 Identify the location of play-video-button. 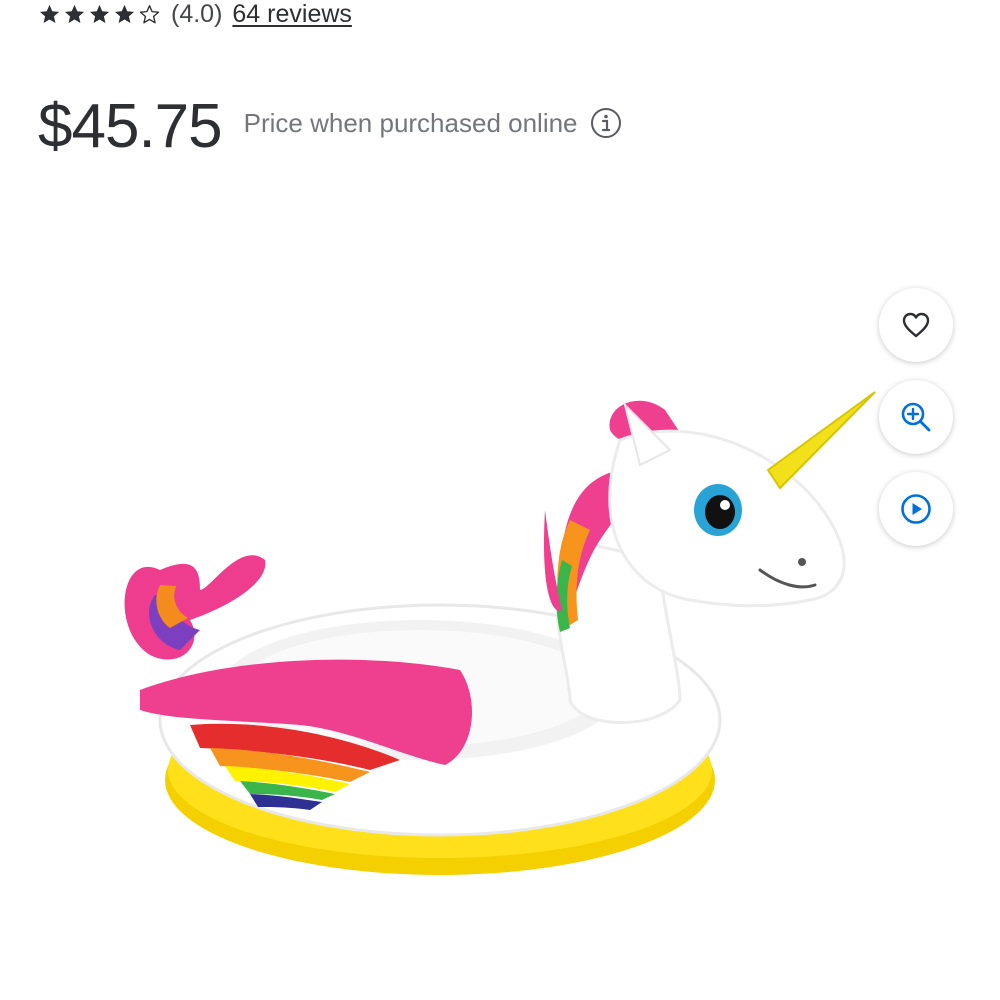
(916, 509).